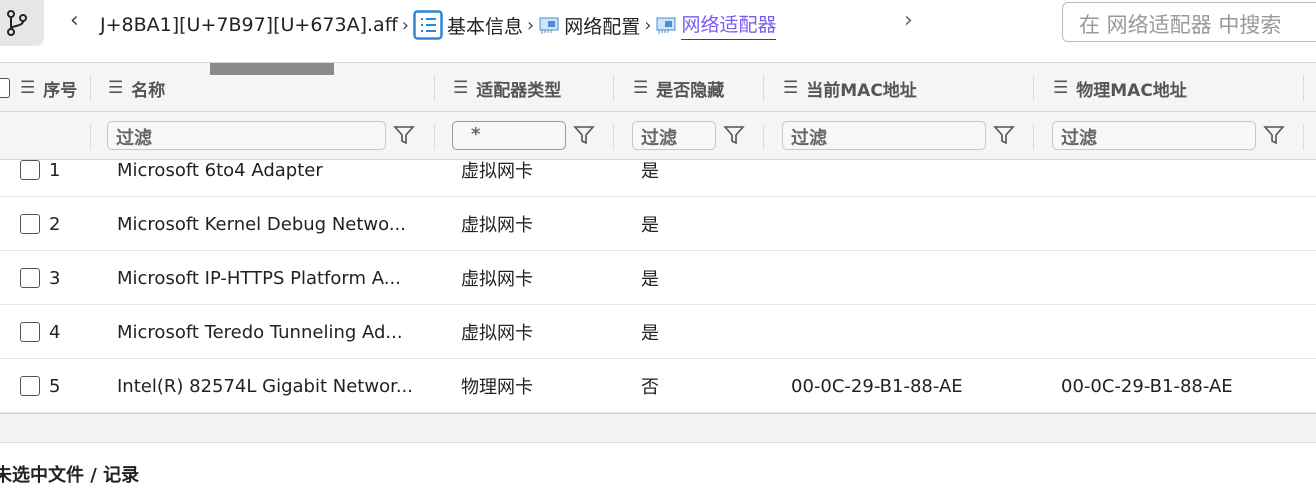  Describe the element at coordinates (884, 135) in the screenshot. I see `filter-input-mac: 过滤` at that location.